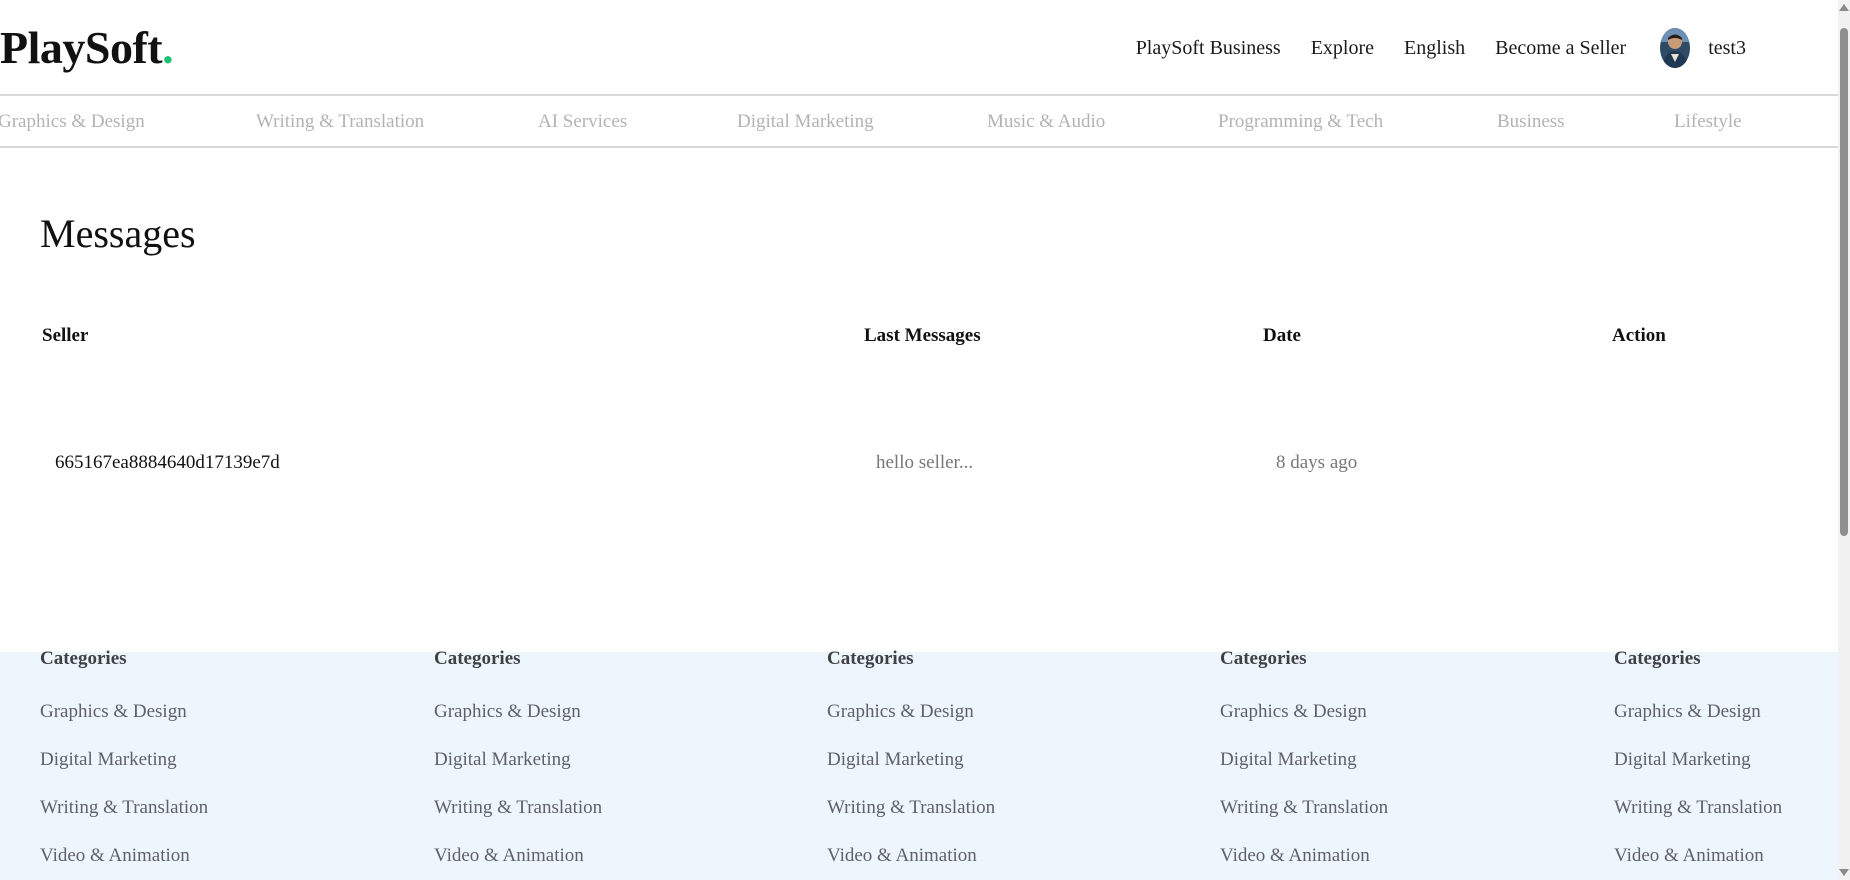 The width and height of the screenshot is (1850, 880). What do you see at coordinates (805, 122) in the screenshot?
I see `category-digital-marketing: Digital Marketing` at bounding box center [805, 122].